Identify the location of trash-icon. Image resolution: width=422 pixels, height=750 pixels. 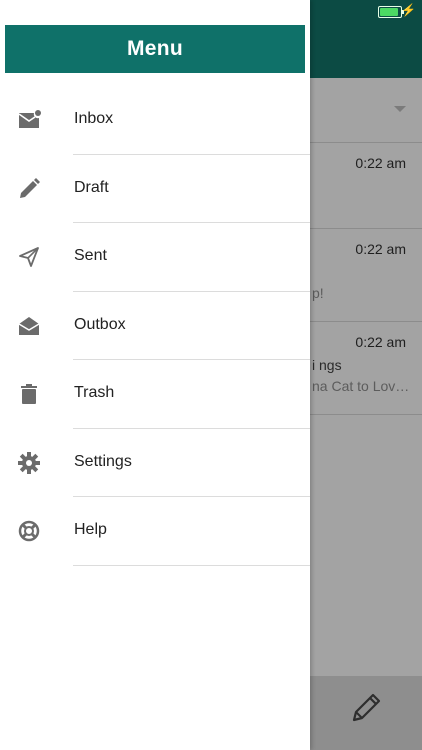
(29, 394).